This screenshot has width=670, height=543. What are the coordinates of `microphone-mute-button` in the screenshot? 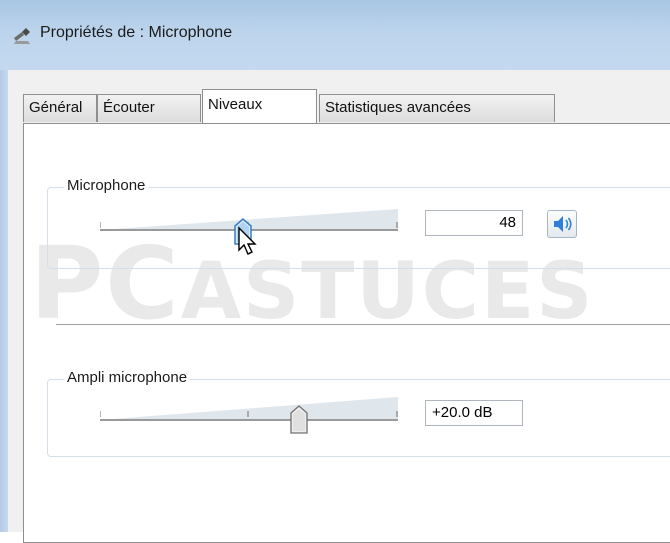 It's located at (562, 224).